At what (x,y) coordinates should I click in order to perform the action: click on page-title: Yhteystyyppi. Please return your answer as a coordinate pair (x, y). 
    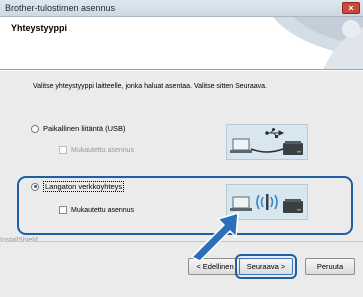
    Looking at the image, I should click on (39, 28).